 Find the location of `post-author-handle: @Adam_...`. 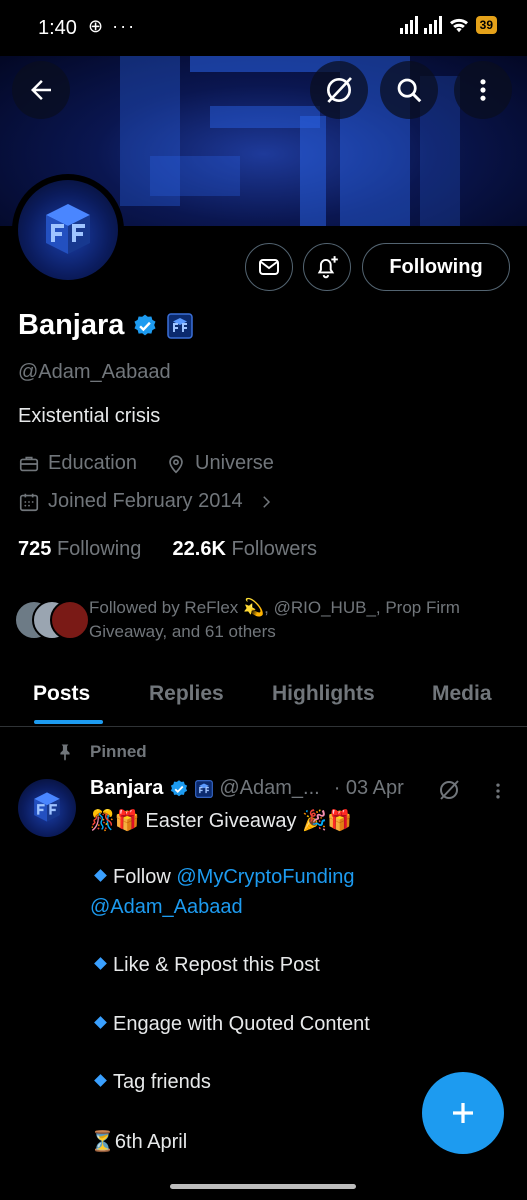

post-author-handle: @Adam_... is located at coordinates (269, 788).